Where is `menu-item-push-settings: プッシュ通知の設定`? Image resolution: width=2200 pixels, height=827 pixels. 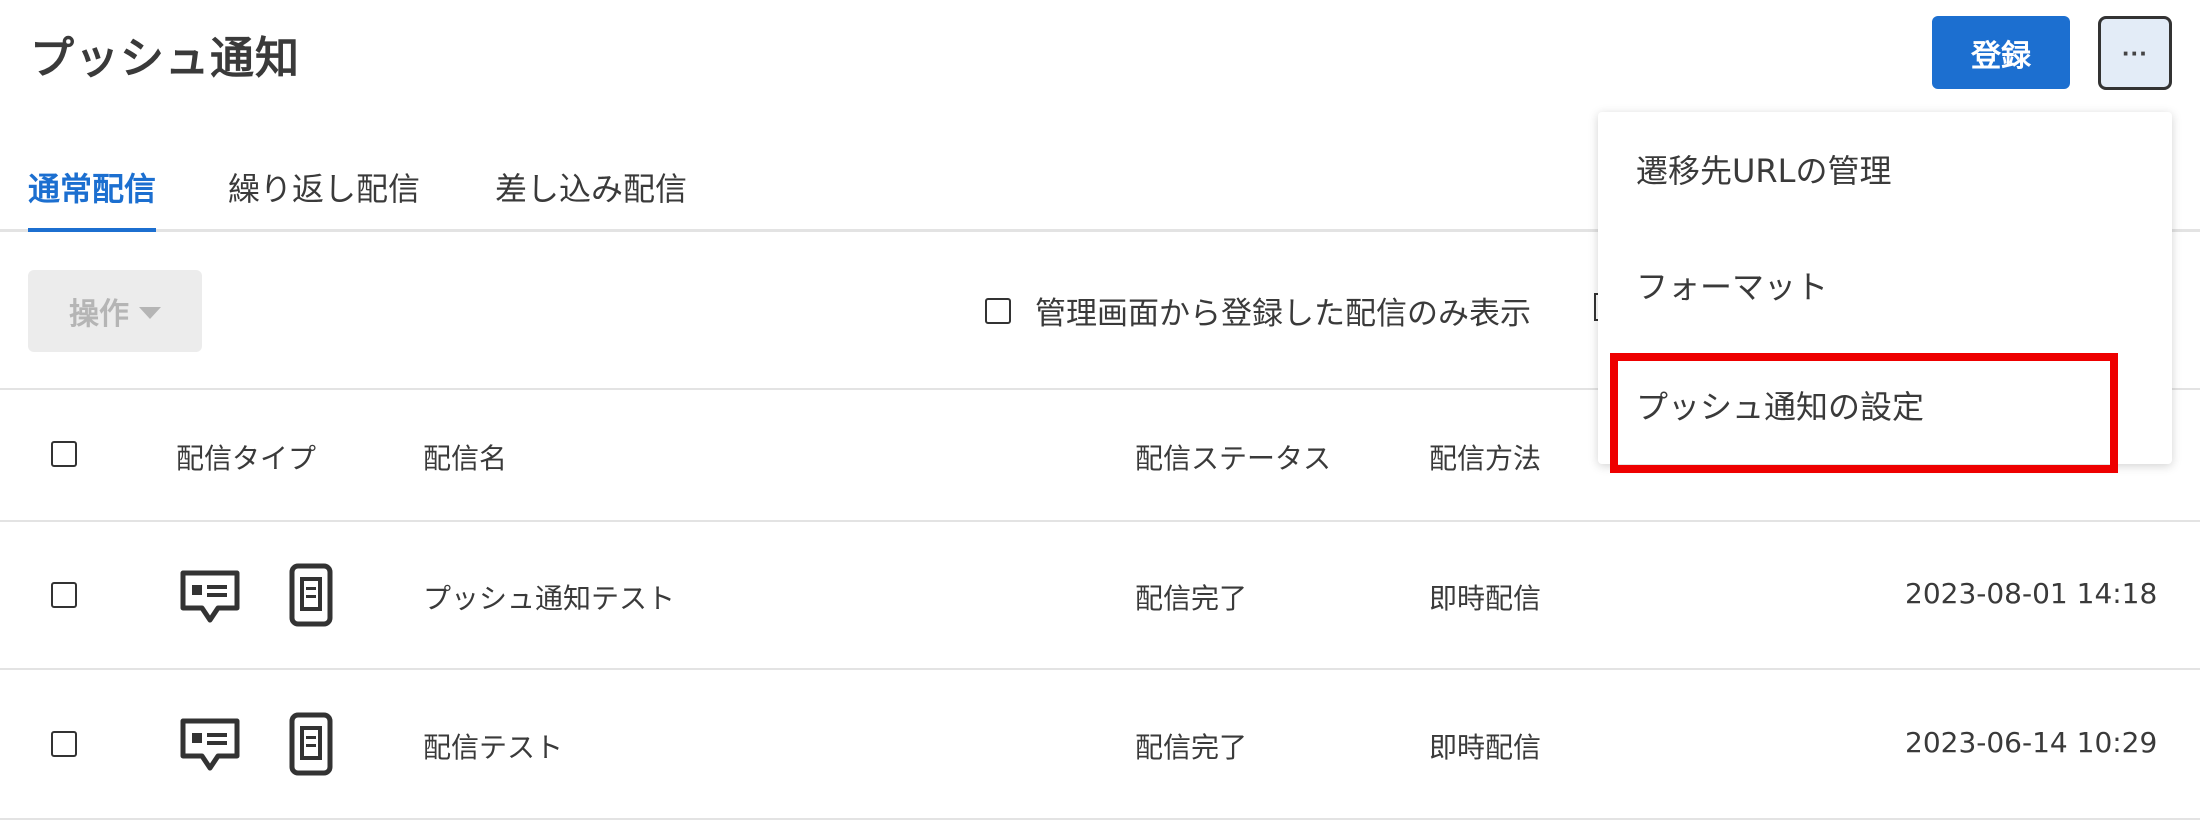 menu-item-push-settings: プッシュ通知の設定 is located at coordinates (1780, 405).